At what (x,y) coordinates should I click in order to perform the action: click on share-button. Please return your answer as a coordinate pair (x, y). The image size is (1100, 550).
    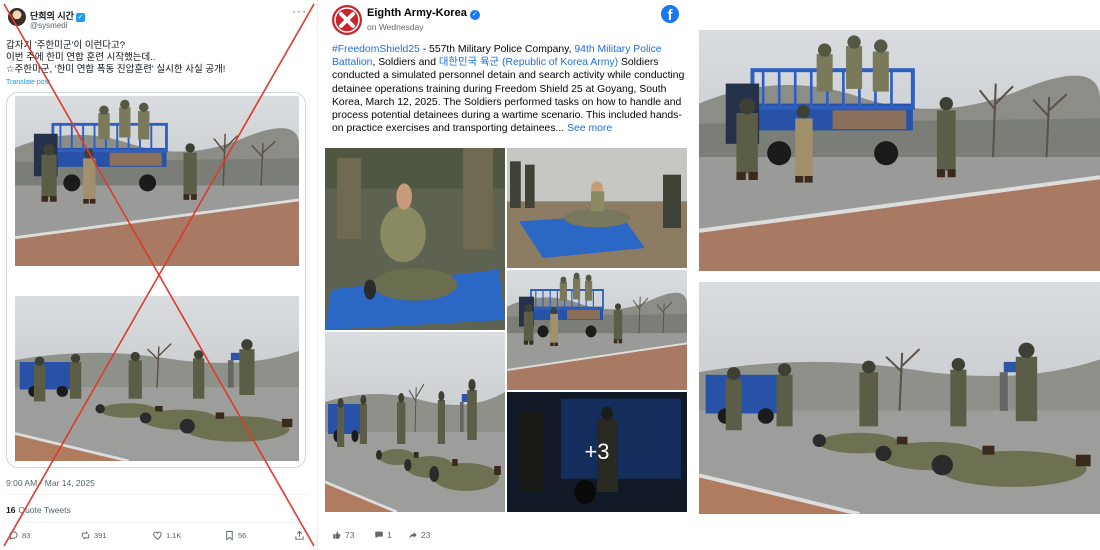
    Looking at the image, I should click on (299, 535).